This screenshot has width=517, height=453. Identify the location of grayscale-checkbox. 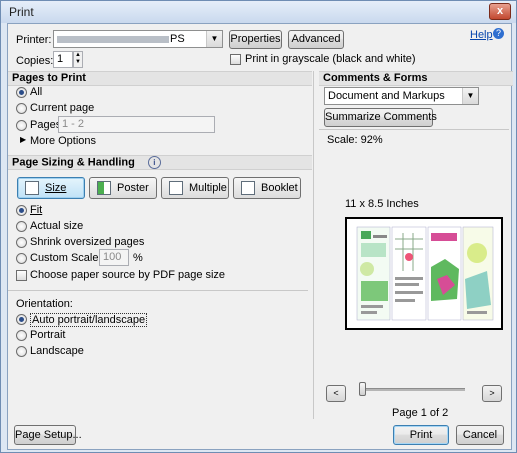
(235, 59).